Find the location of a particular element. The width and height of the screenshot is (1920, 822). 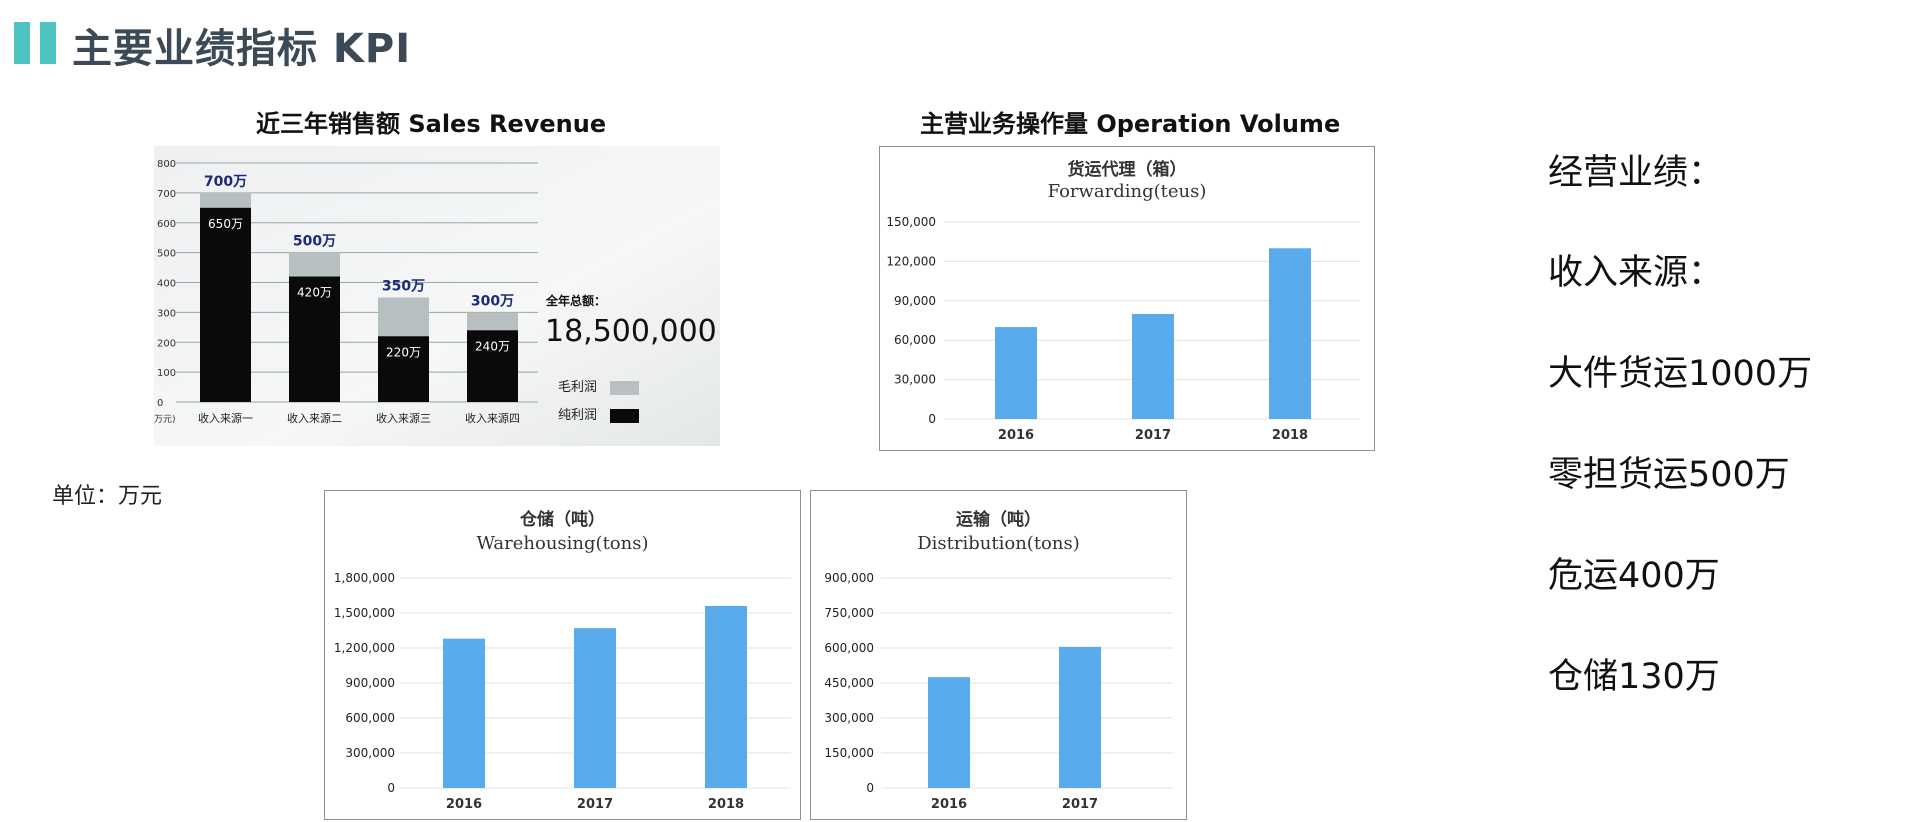

sales-chart-heading: 近三年销售额 Sales Revenue is located at coordinates (431, 124).